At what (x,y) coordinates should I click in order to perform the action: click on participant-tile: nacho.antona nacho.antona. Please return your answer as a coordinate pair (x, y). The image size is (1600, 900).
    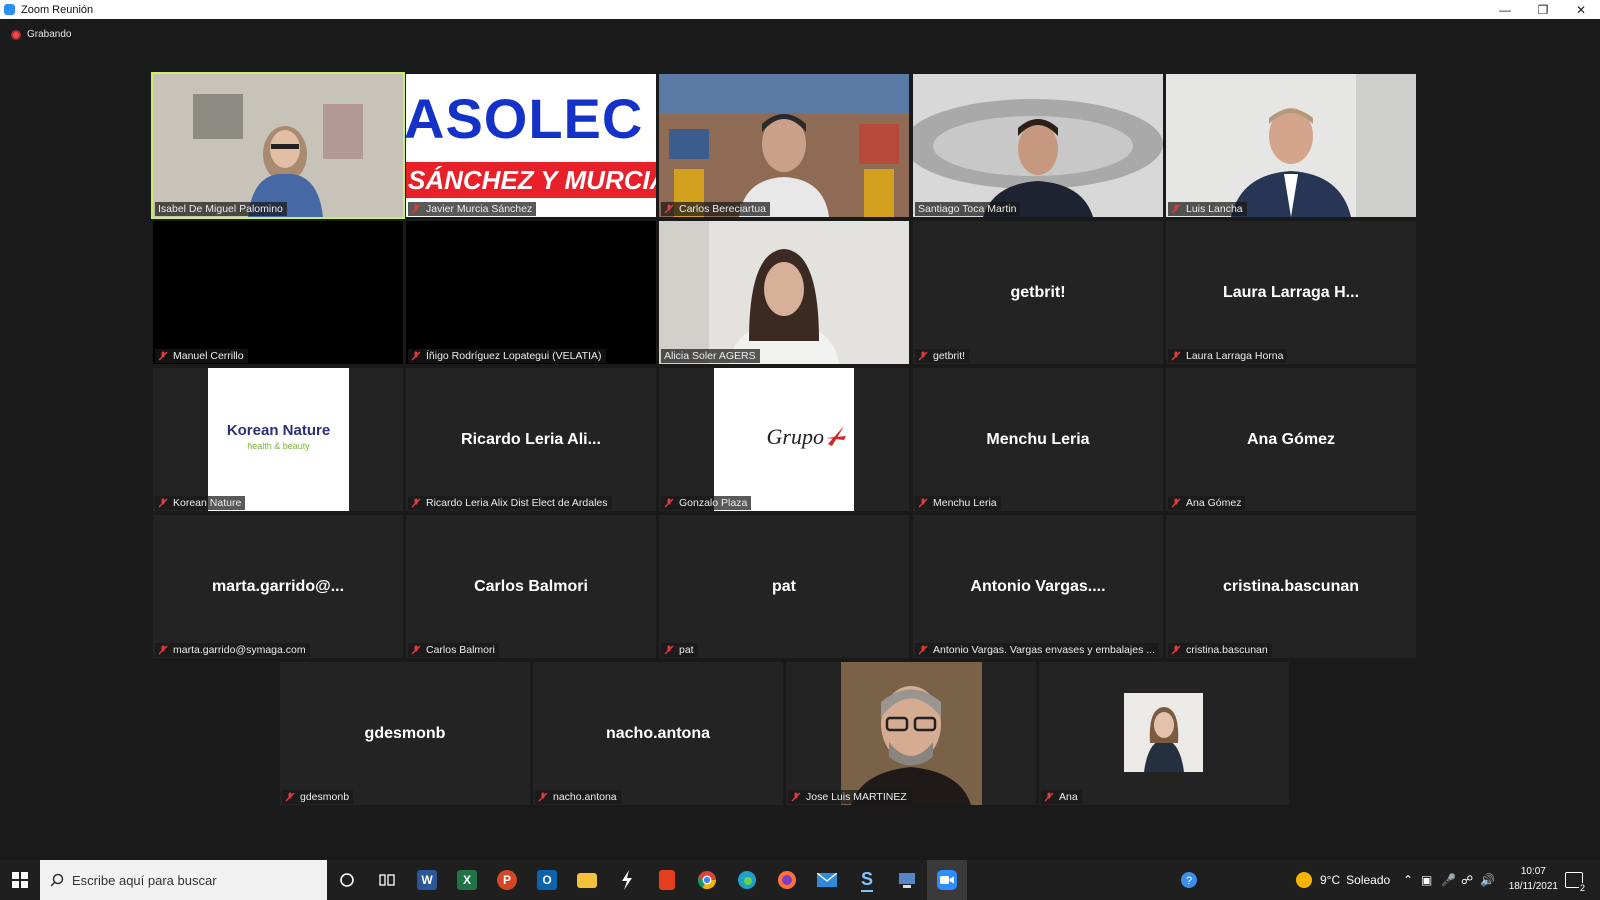
    Looking at the image, I should click on (658, 733).